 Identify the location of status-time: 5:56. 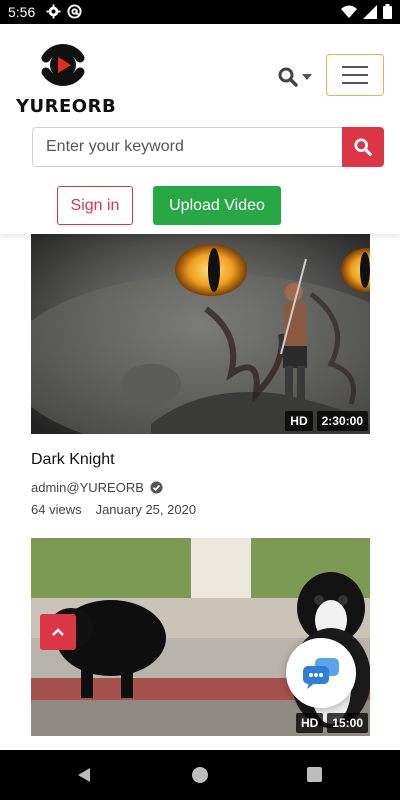
(22, 12).